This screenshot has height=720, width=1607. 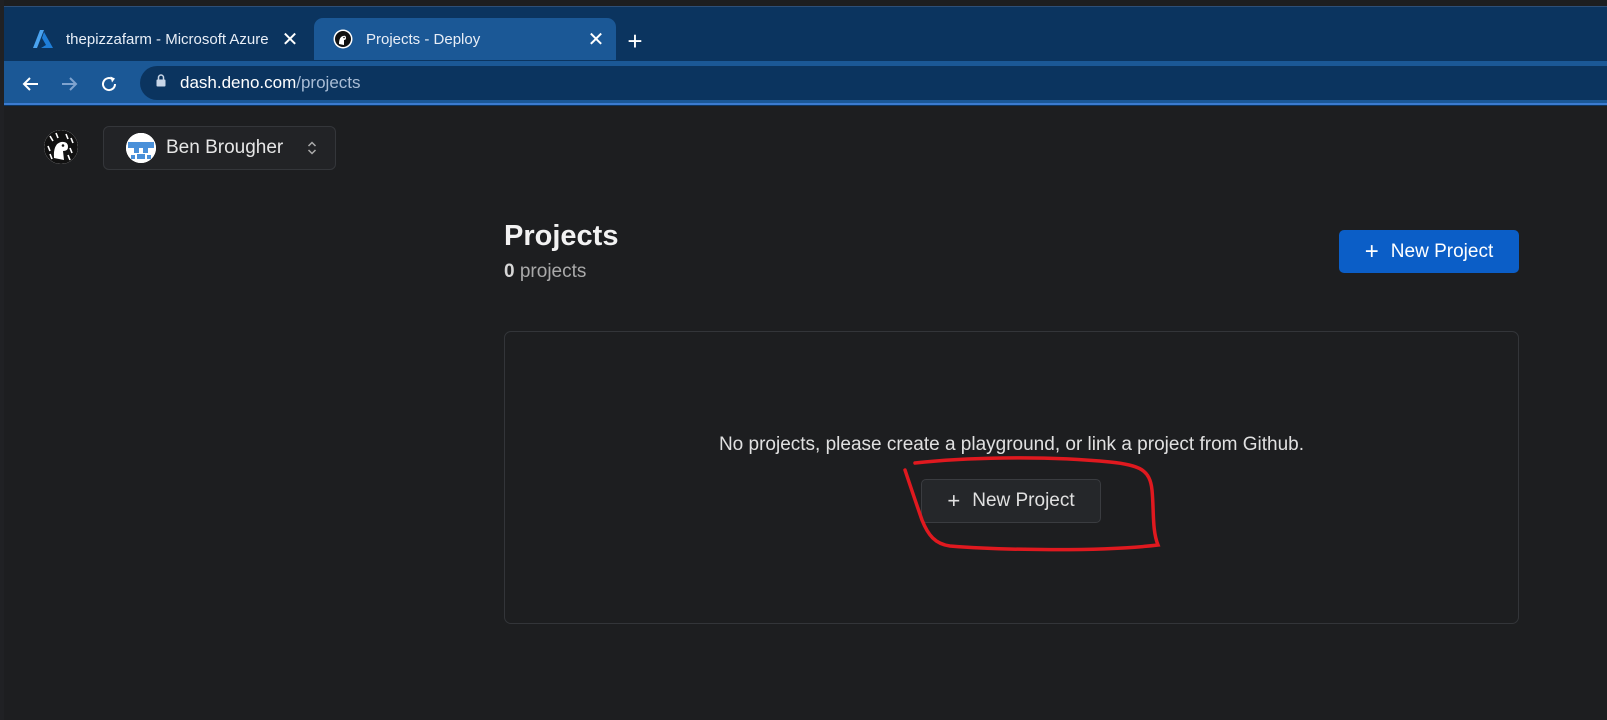 What do you see at coordinates (161, 83) in the screenshot?
I see `lock-icon` at bounding box center [161, 83].